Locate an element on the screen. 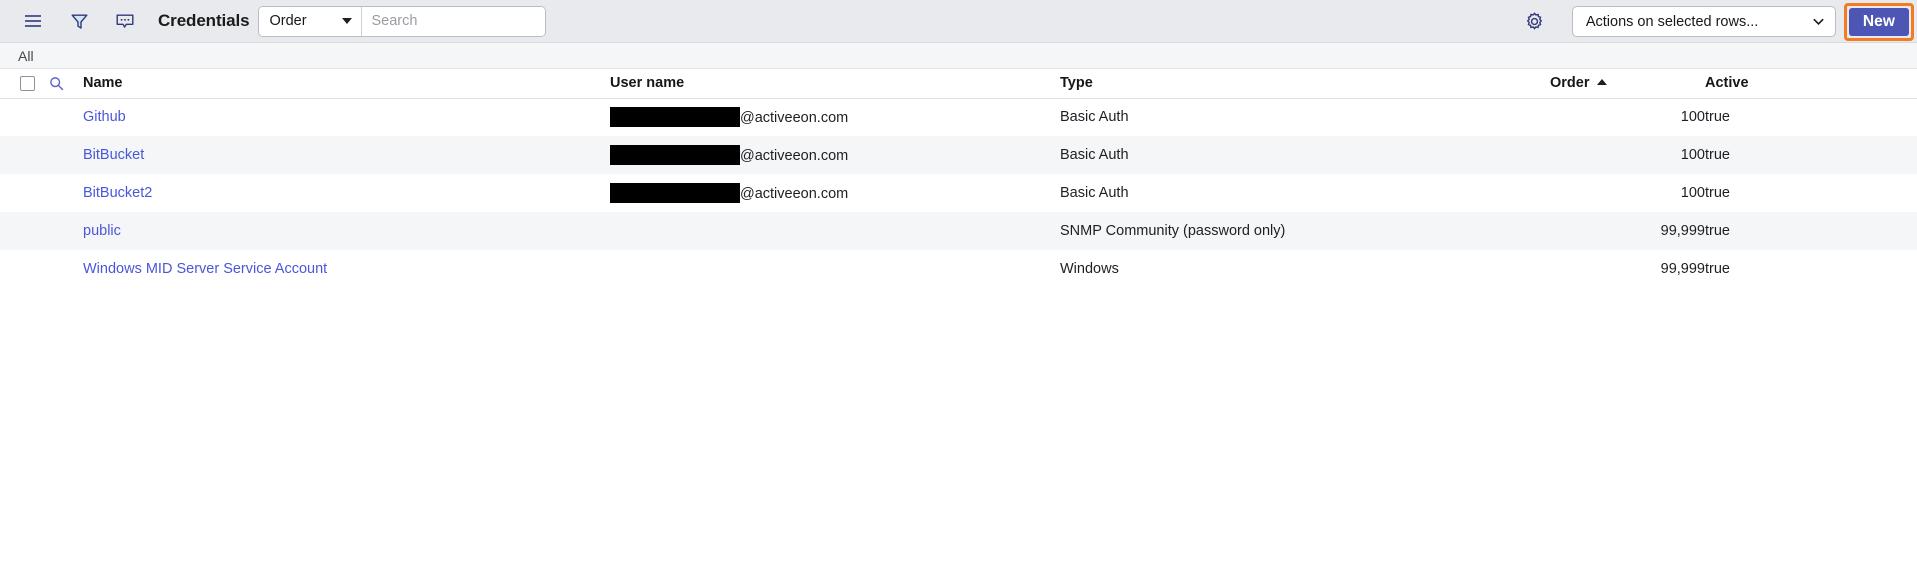  page-title: Credentials is located at coordinates (204, 20).